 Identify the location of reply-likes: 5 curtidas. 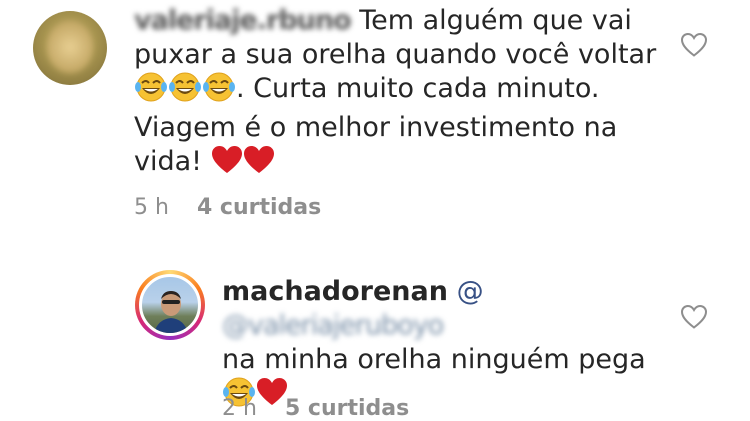
(347, 408).